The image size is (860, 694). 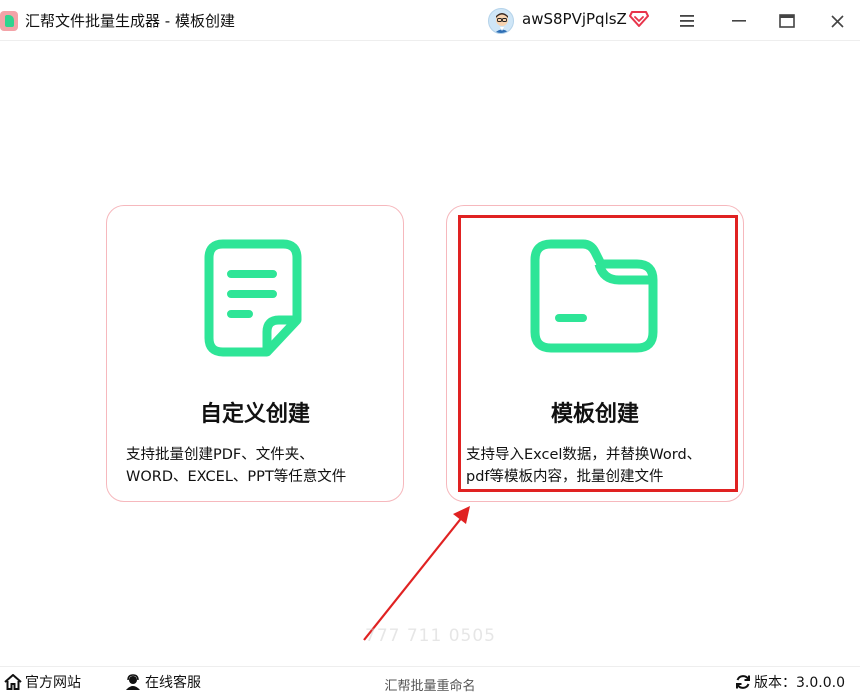 I want to click on document-icon, so click(x=255, y=298).